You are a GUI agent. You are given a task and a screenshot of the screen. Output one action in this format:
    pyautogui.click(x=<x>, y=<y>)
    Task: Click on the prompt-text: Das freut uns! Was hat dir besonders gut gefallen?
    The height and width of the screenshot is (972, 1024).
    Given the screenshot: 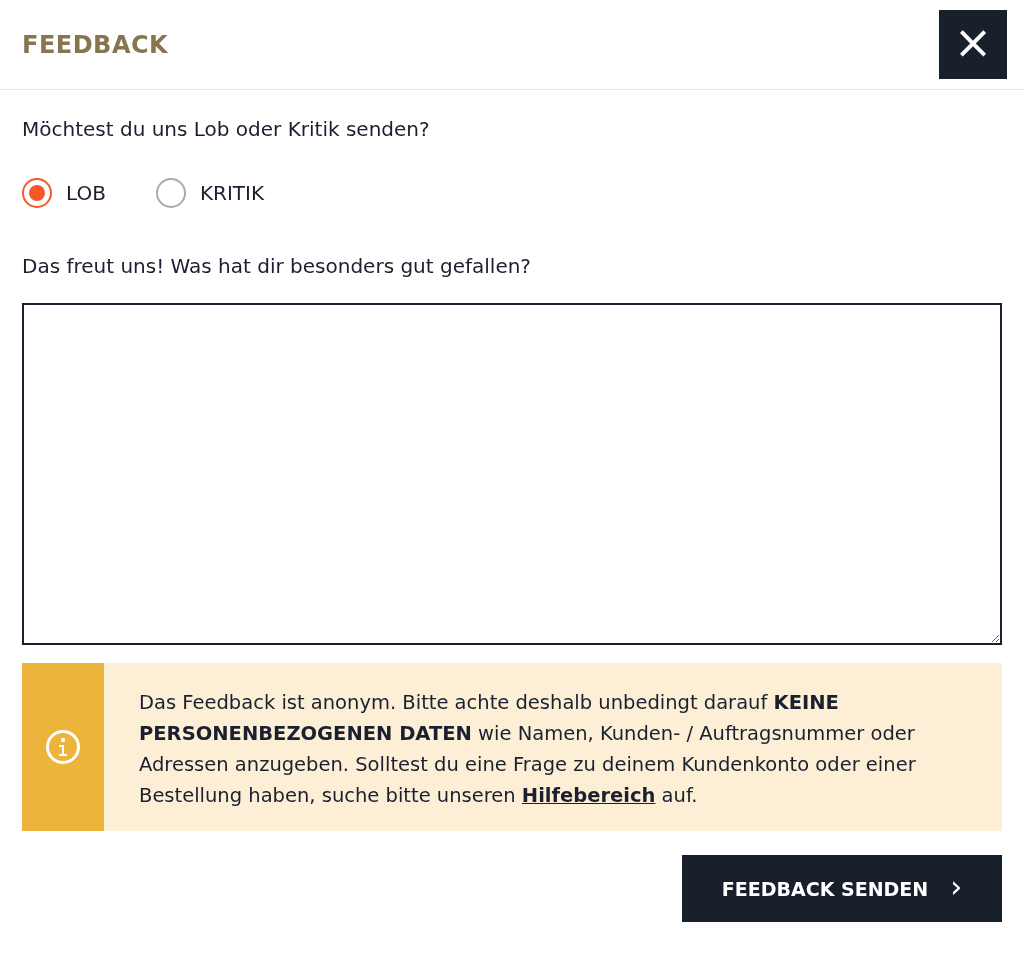 What is the action you would take?
    pyautogui.click(x=277, y=266)
    